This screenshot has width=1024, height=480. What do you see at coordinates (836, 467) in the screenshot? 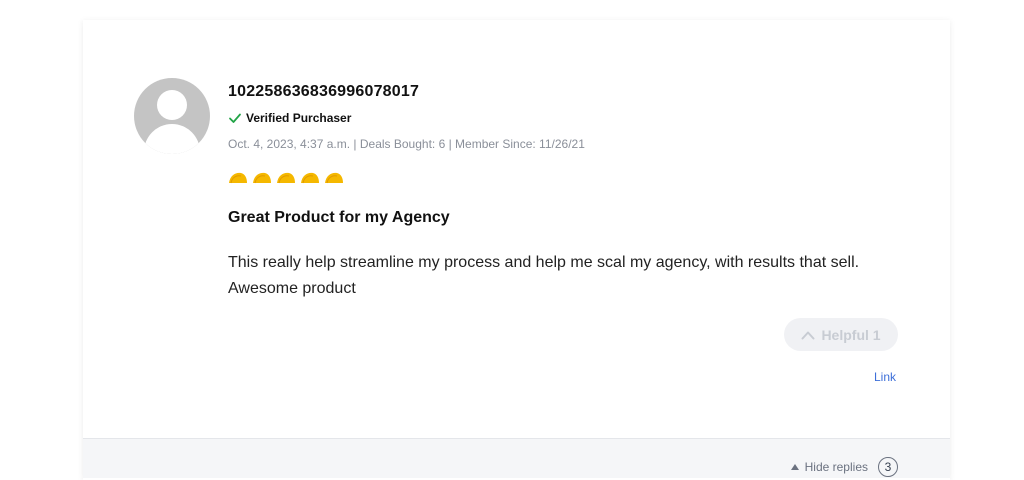
I see `hide-replies-label: Hide replies` at bounding box center [836, 467].